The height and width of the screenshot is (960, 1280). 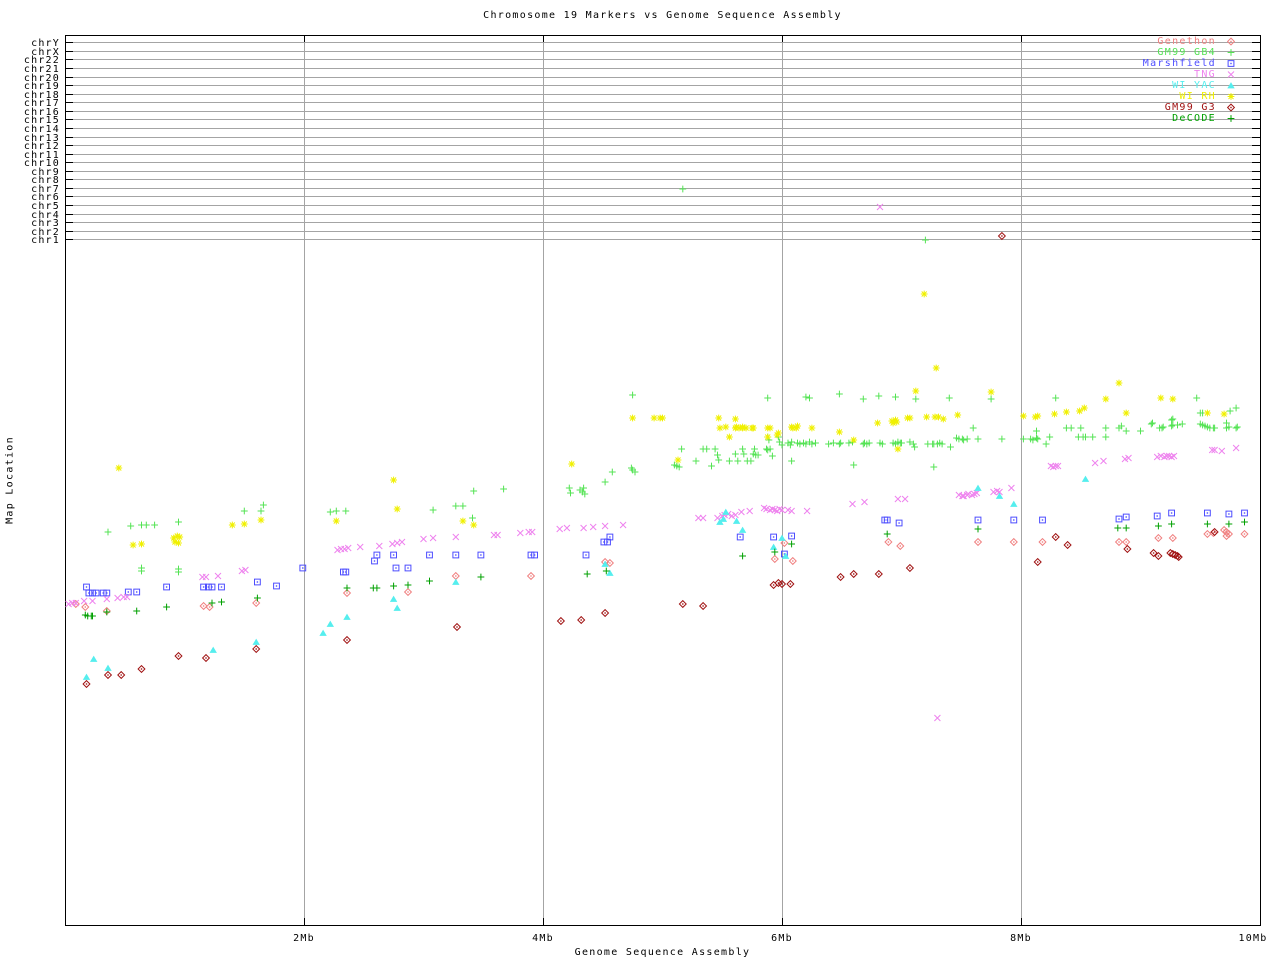 I want to click on legend-item-wi-yac: WI YAC, so click(x=1194, y=85).